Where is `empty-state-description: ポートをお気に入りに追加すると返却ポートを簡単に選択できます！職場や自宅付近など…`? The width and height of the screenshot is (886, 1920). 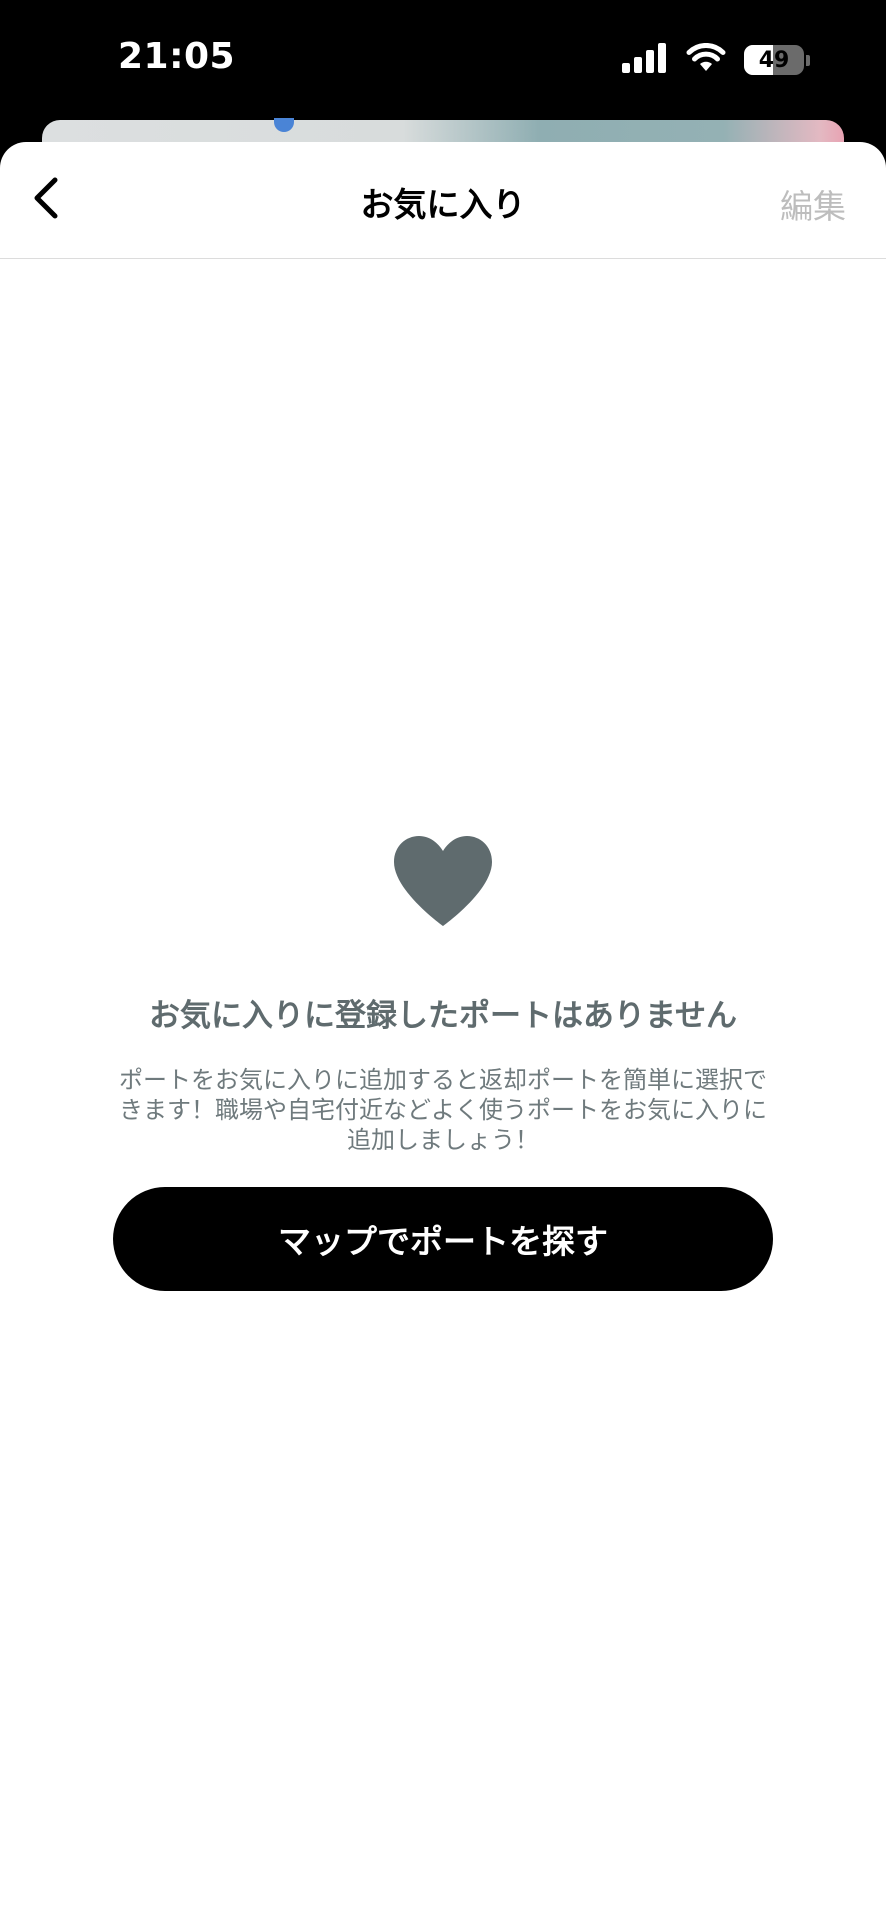 empty-state-description: ポートをお気に入りに追加すると返却ポートを簡単に選択できます！職場や自宅付近など… is located at coordinates (443, 1110).